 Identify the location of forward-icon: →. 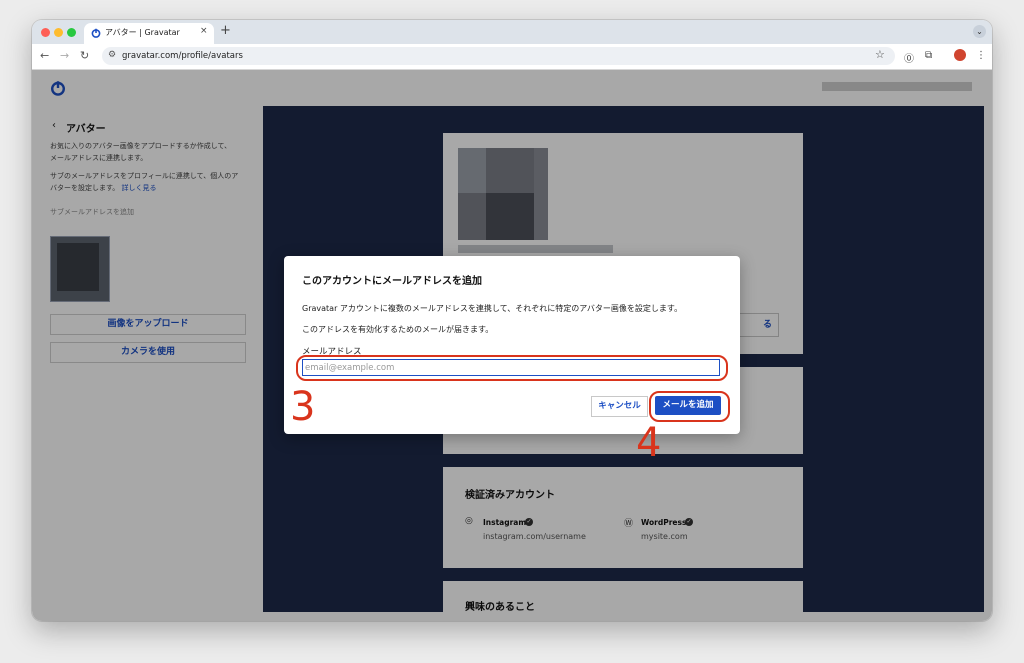
(64, 55).